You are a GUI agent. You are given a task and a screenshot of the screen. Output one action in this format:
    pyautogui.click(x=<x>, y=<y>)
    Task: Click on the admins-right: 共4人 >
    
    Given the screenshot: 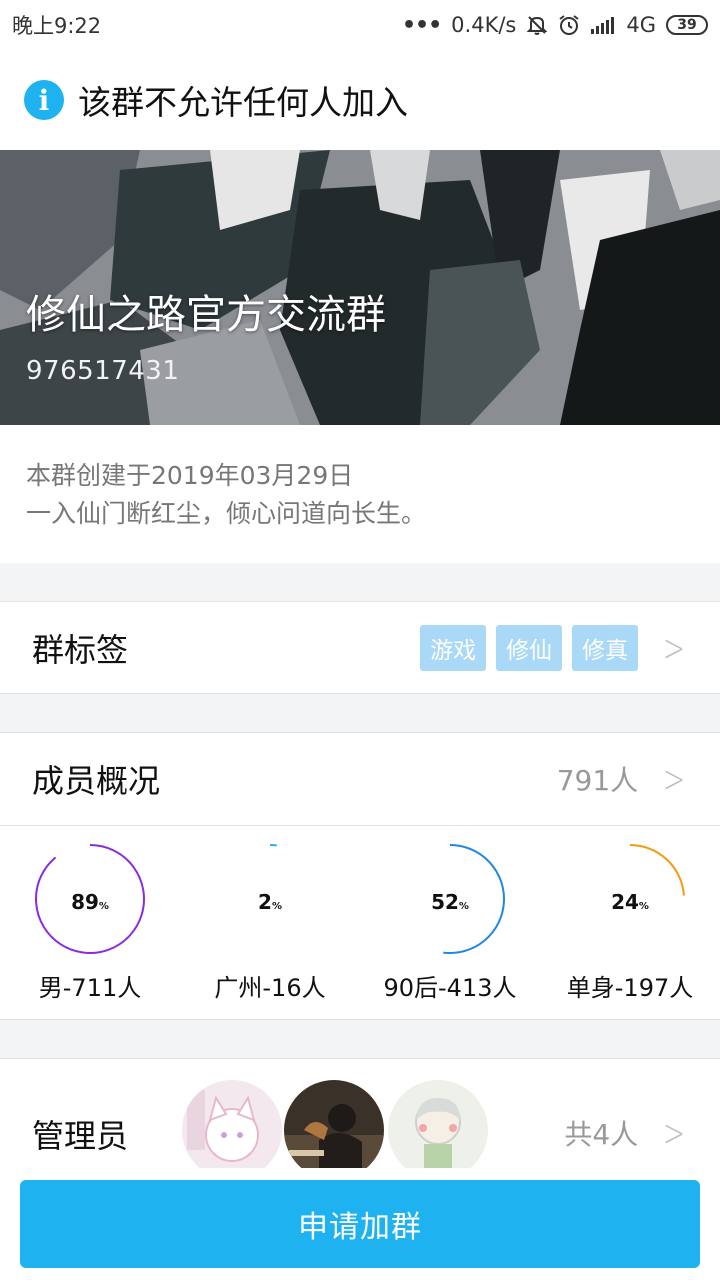 What is the action you would take?
    pyautogui.click(x=627, y=1133)
    